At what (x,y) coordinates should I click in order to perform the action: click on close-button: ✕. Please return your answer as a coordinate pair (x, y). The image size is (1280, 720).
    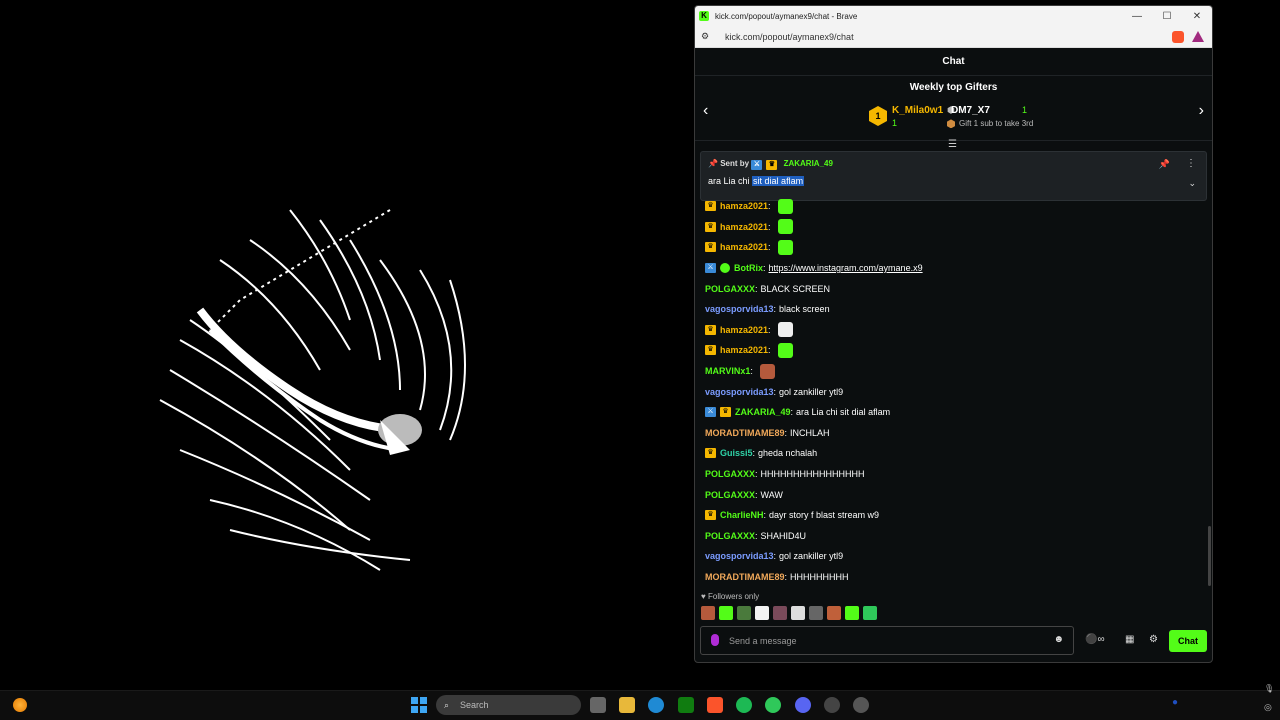
    Looking at the image, I should click on (1197, 16).